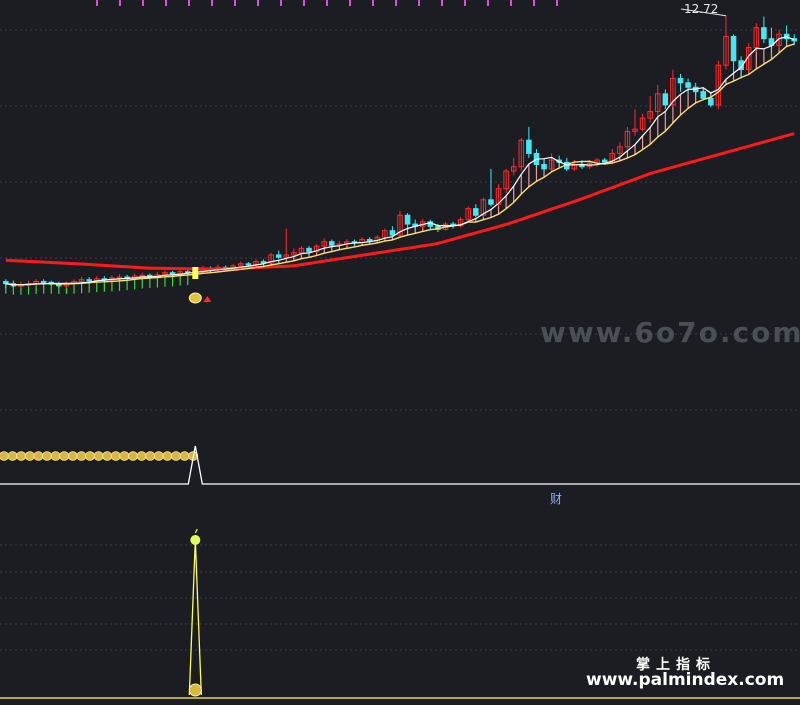  I want to click on watermark-url: www.palmindex.com, so click(685, 680).